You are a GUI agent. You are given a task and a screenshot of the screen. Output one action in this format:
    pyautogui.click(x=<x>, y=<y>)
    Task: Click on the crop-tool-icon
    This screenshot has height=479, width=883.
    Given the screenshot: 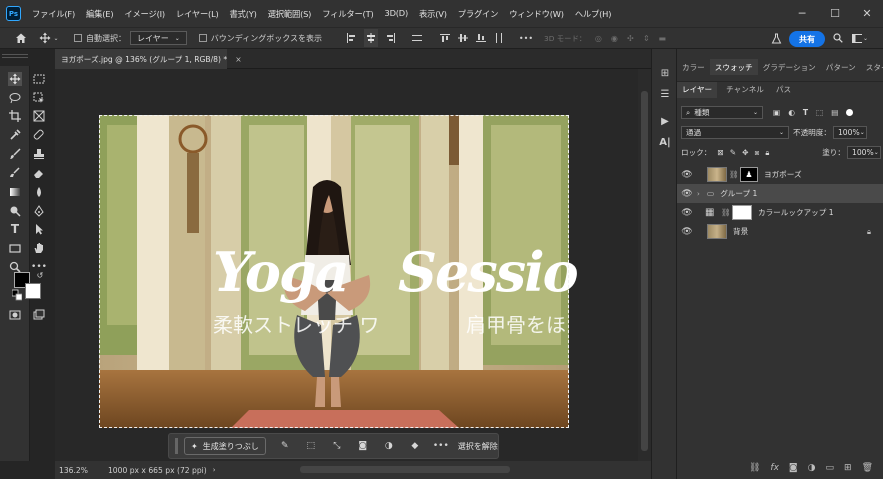 What is the action you would take?
    pyautogui.click(x=15, y=116)
    